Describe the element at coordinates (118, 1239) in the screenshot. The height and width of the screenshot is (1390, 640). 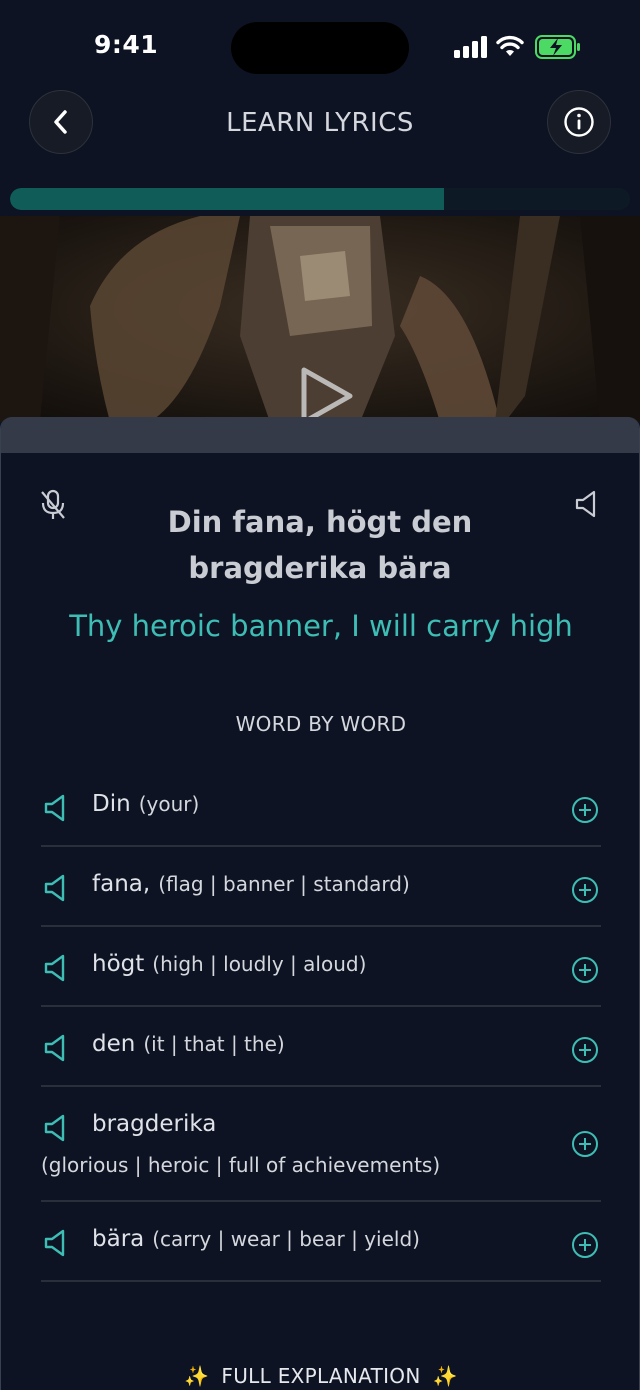
I see `word-text: bära` at that location.